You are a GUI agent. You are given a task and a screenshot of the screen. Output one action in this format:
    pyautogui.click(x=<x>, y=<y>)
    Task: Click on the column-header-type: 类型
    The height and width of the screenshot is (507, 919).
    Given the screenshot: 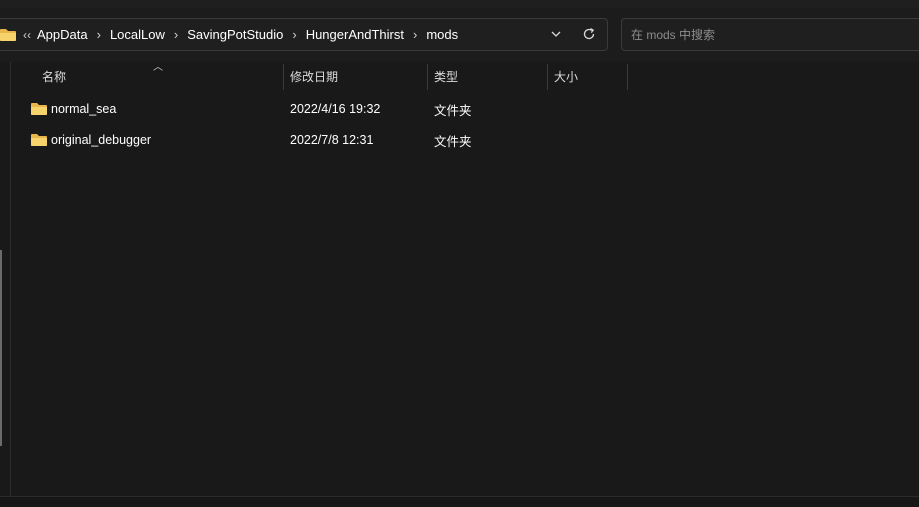 What is the action you would take?
    pyautogui.click(x=446, y=76)
    